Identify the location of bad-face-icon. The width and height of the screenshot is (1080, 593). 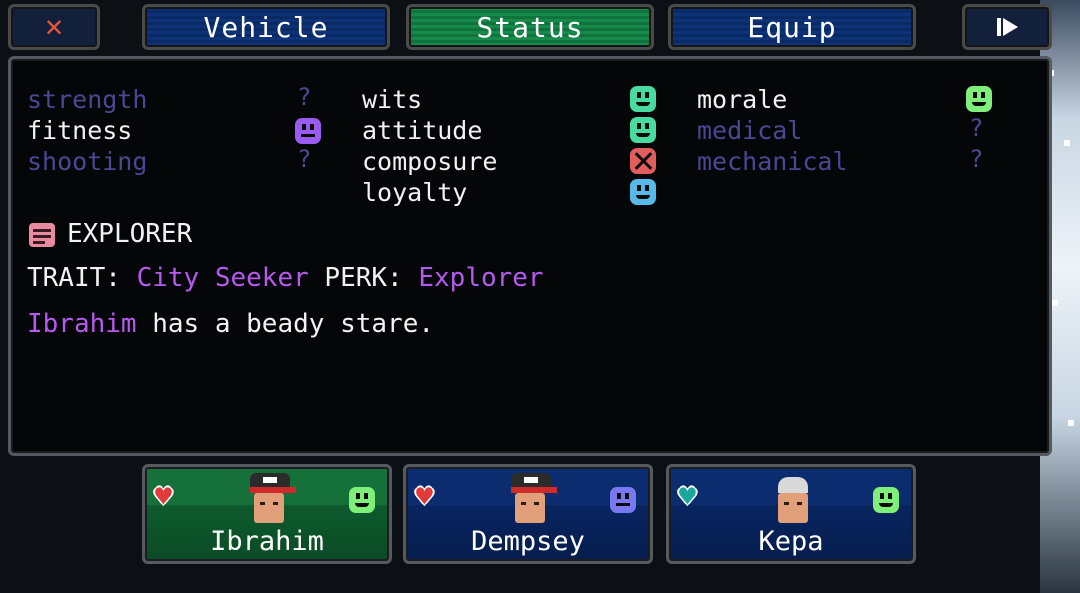
(643, 161).